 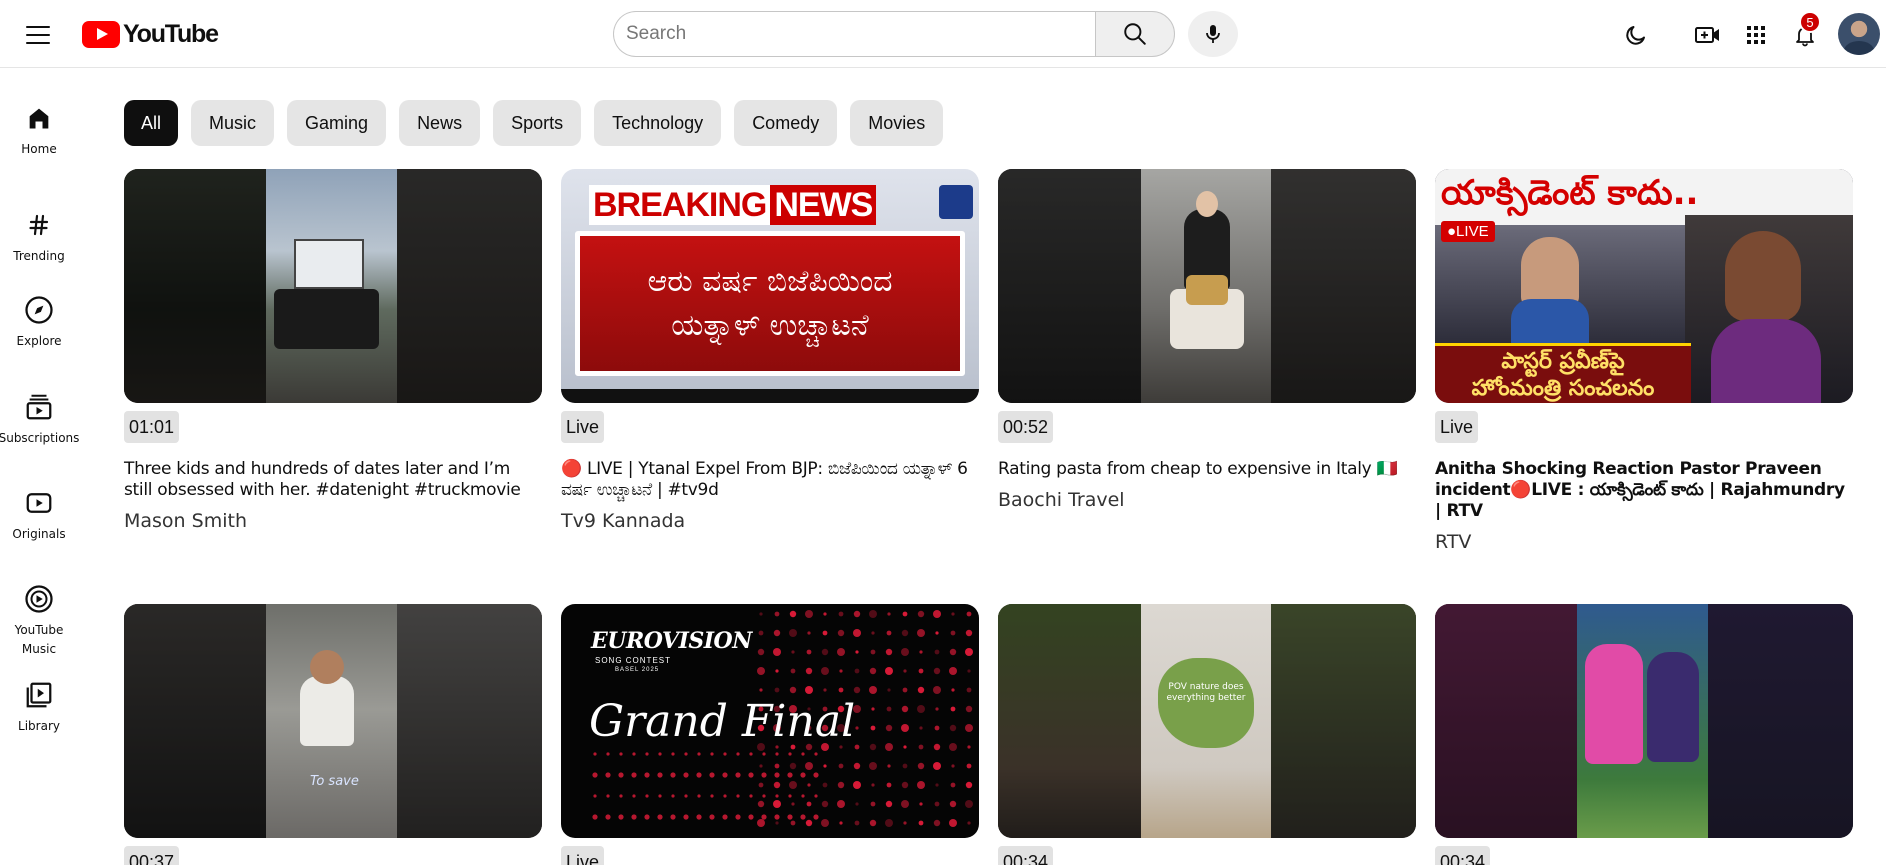 I want to click on top-bar: YouTube 5, so click(x=943, y=34).